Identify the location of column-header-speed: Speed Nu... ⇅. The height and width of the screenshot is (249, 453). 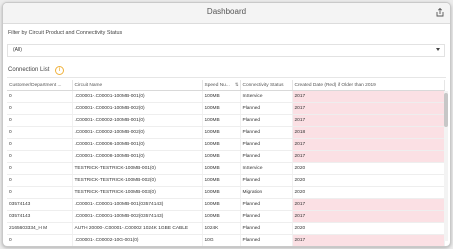
(221, 85).